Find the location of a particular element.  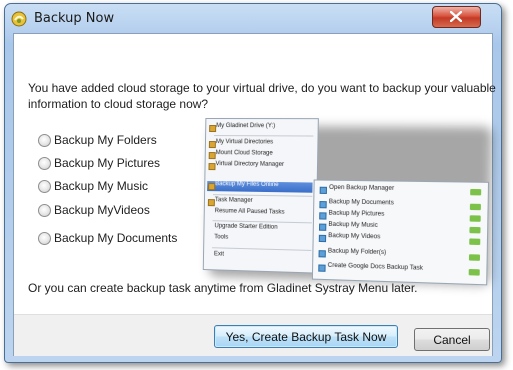

preview-menu-item: Virtual Directory Manager is located at coordinates (246, 166).